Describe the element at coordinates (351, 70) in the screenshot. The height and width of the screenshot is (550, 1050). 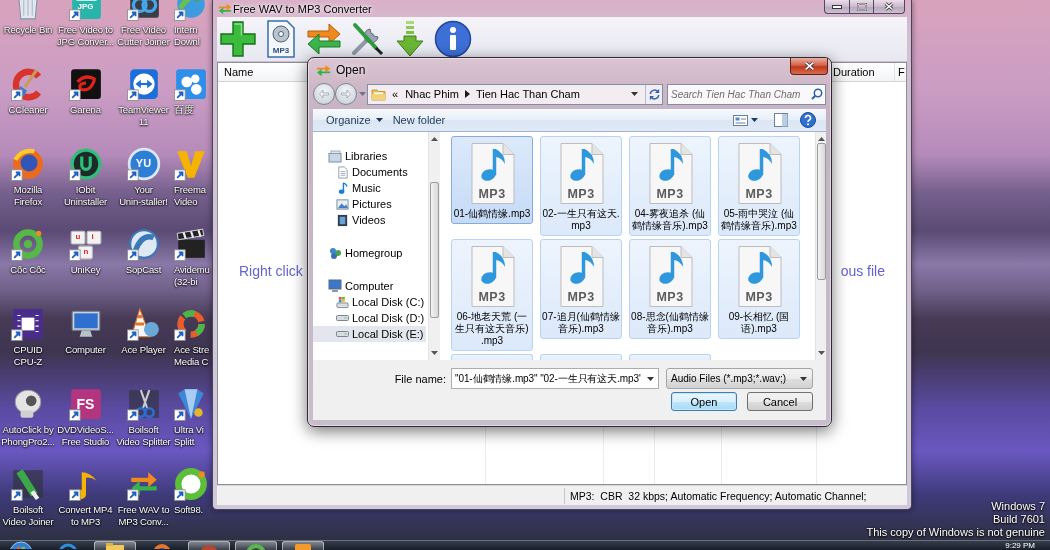
I see `dialog-title: Open` at that location.